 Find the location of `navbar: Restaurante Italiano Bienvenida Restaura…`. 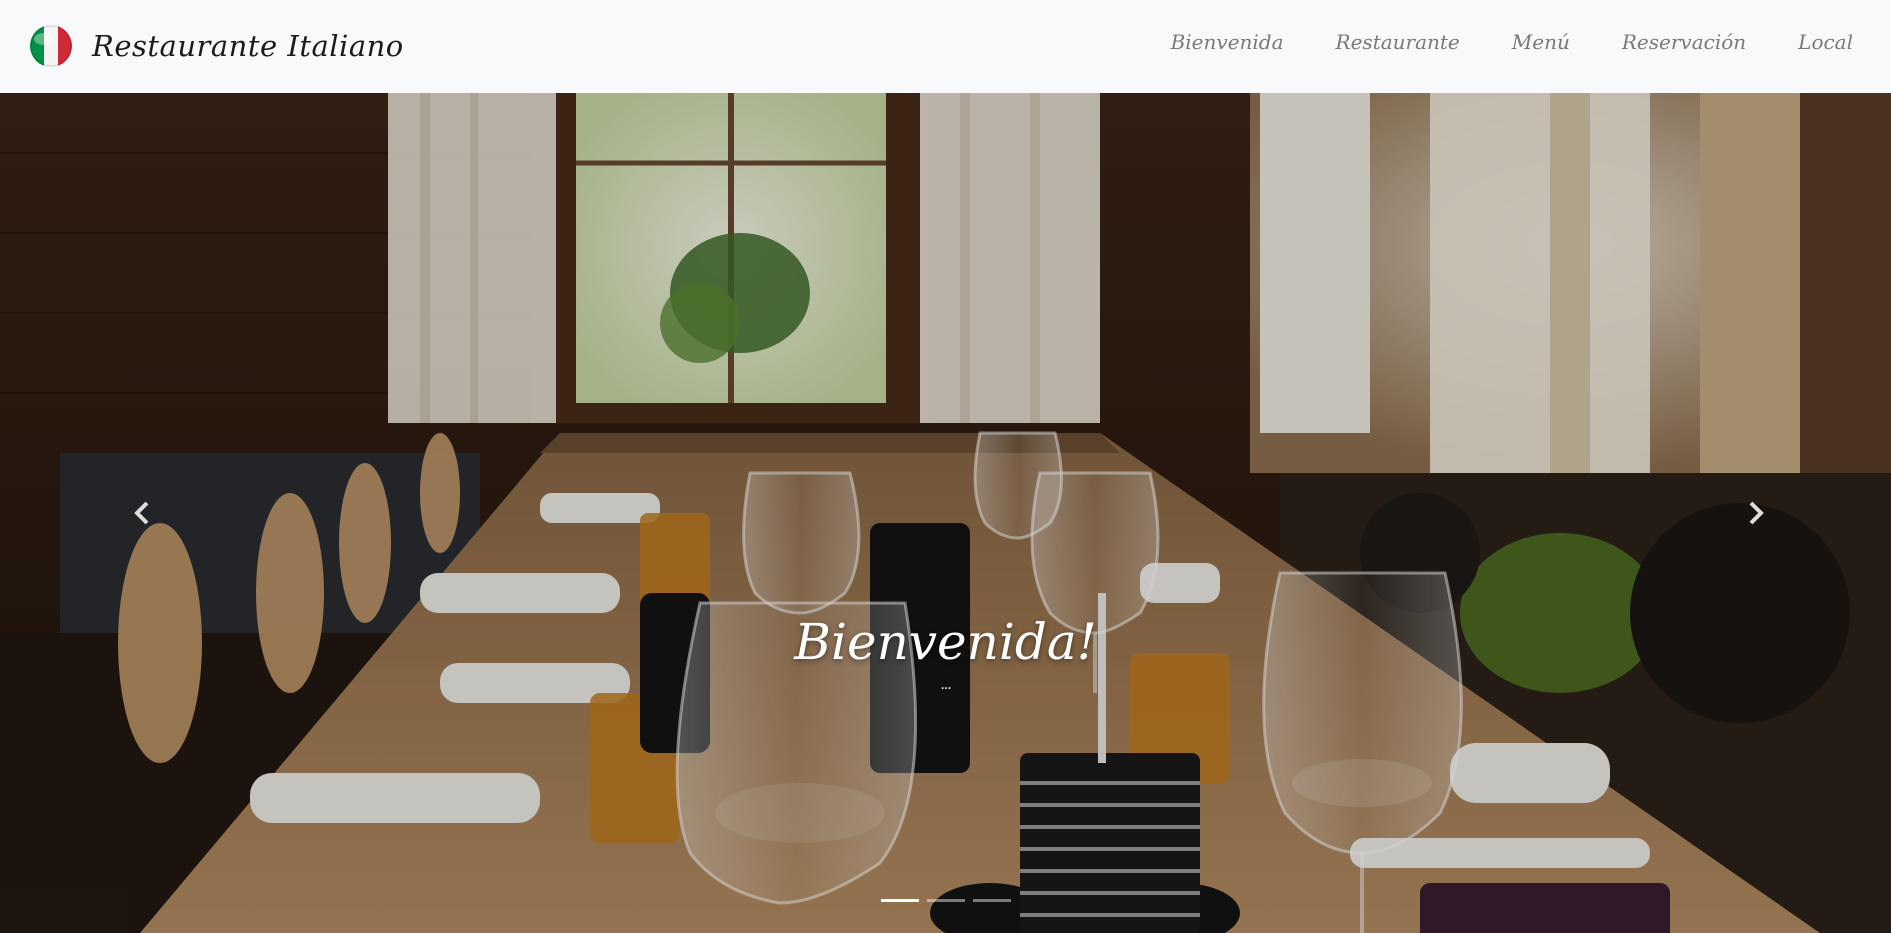

navbar: Restaurante Italiano Bienvenida Restaura… is located at coordinates (945, 46).